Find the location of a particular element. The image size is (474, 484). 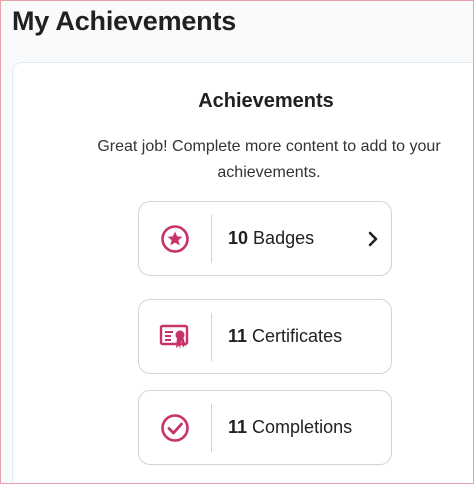

badges-text: Badges is located at coordinates (284, 238).